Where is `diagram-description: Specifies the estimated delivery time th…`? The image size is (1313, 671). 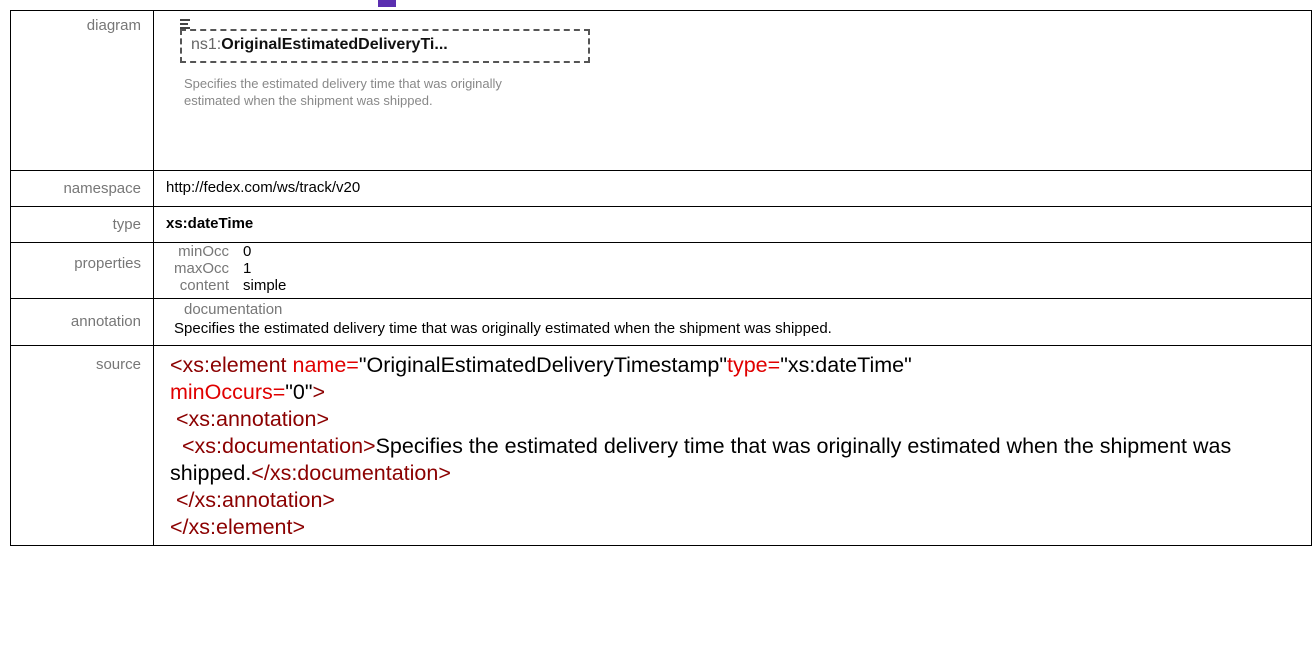
diagram-description: Specifies the estimated delivery time th… is located at coordinates (343, 92).